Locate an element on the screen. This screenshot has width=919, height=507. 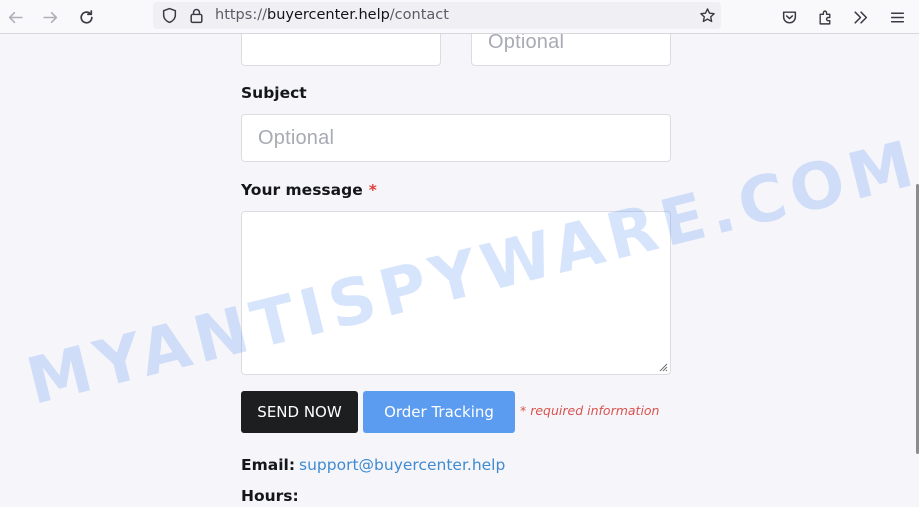
forward-icon is located at coordinates (49, 17).